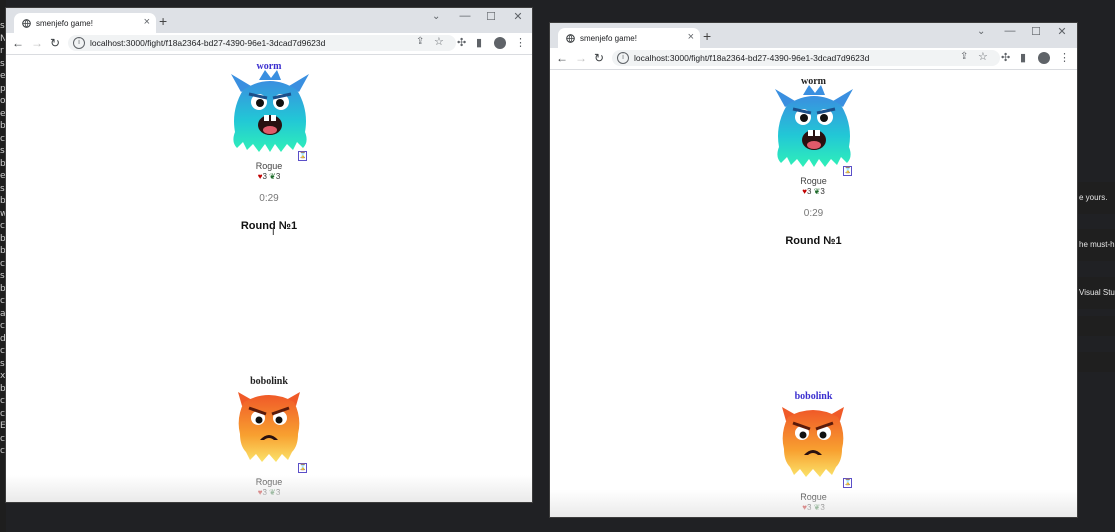 The height and width of the screenshot is (532, 1115). What do you see at coordinates (1096, 293) in the screenshot?
I see `snippet-3: Visual Stuc` at bounding box center [1096, 293].